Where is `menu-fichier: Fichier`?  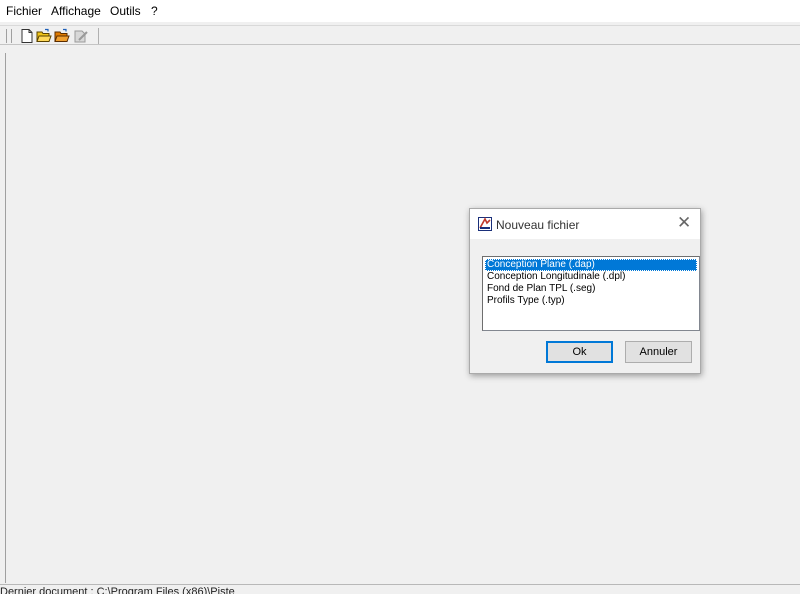 menu-fichier: Fichier is located at coordinates (24, 11).